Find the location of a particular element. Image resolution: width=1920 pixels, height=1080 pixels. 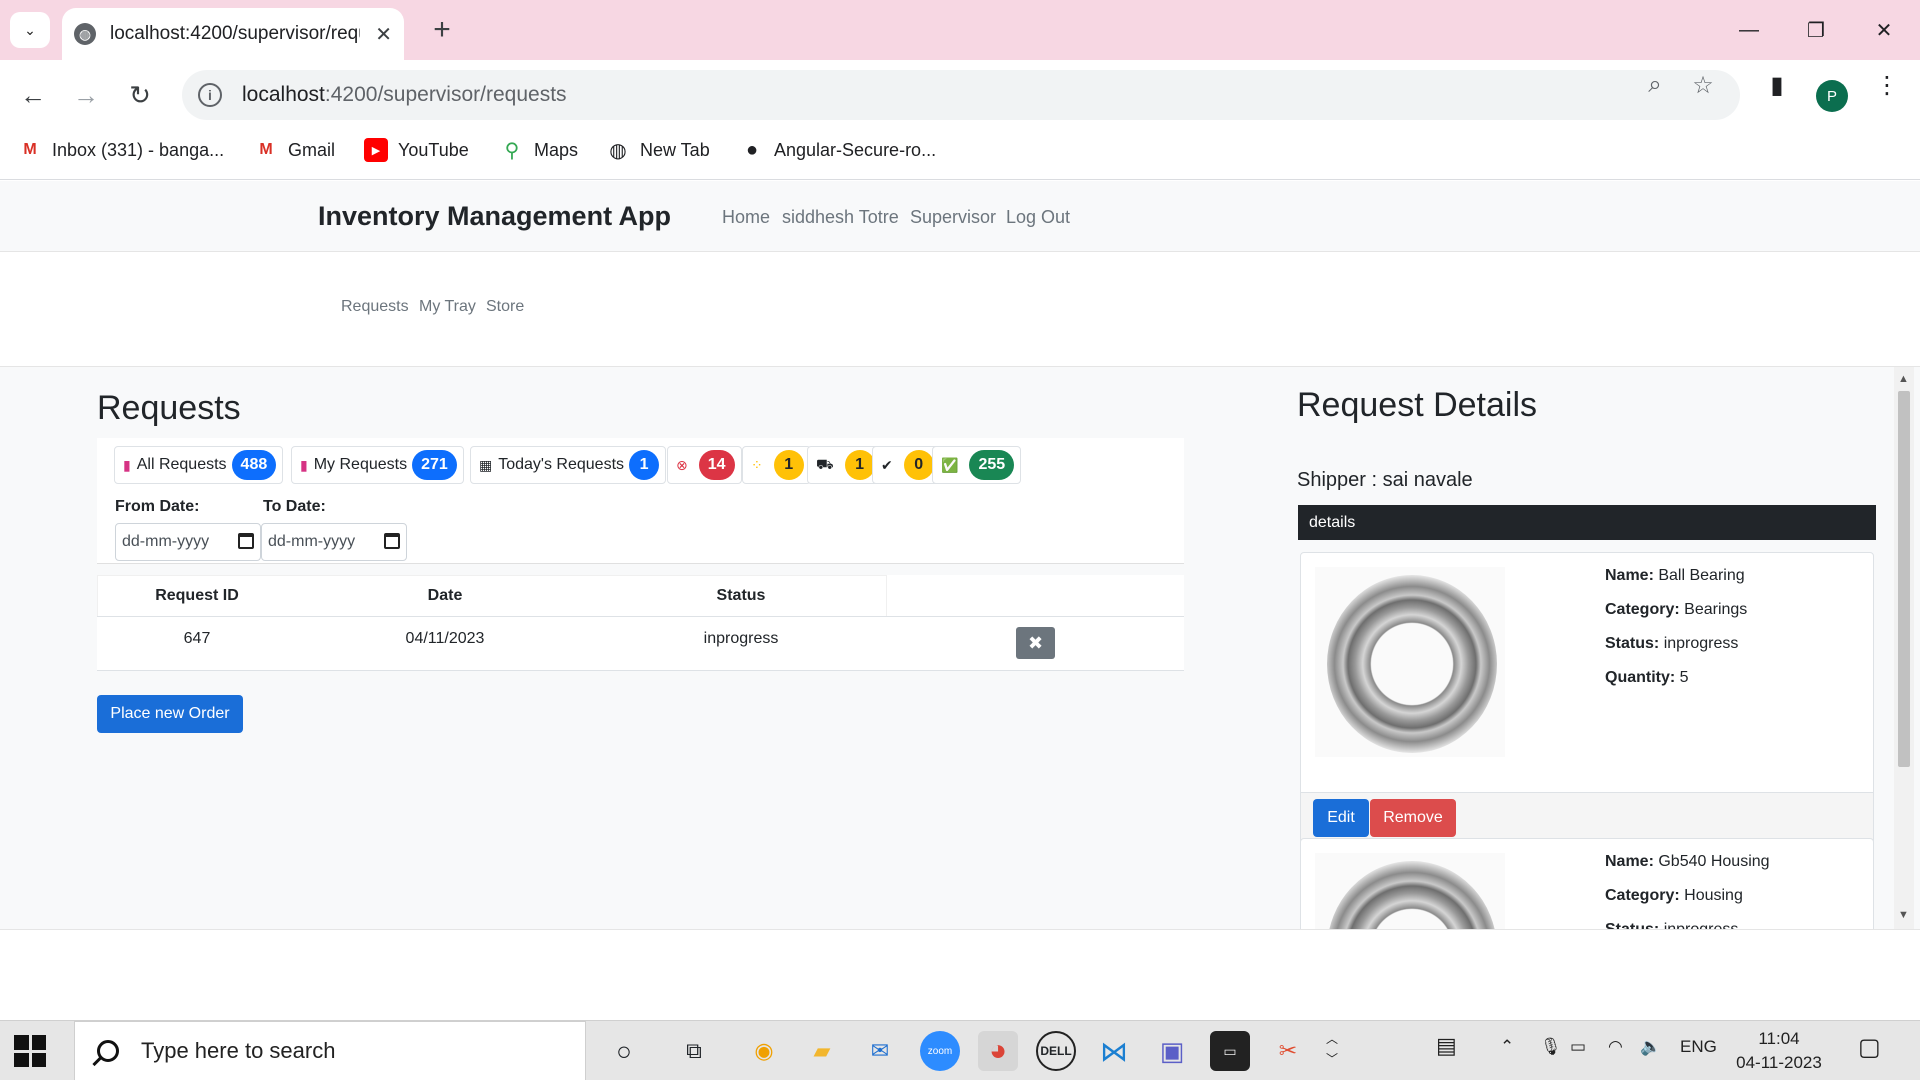

bookmark-gmail: M Gmail is located at coordinates (294, 150).